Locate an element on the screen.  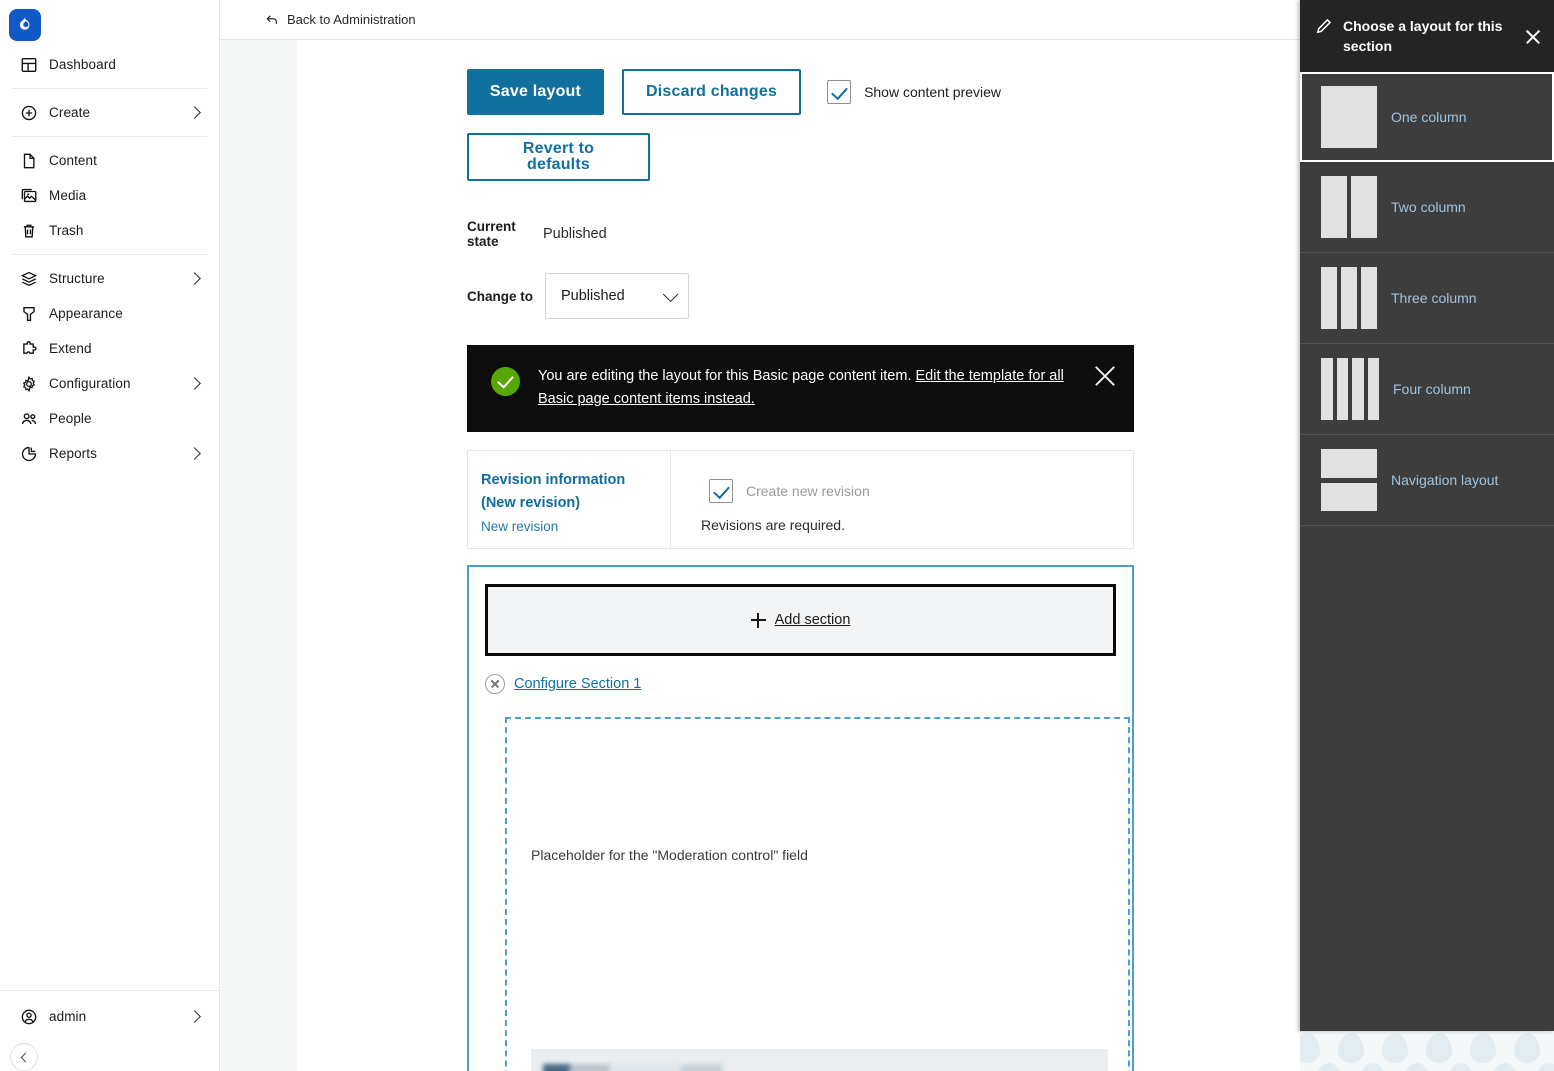
user-circle-icon is located at coordinates (29, 1017).